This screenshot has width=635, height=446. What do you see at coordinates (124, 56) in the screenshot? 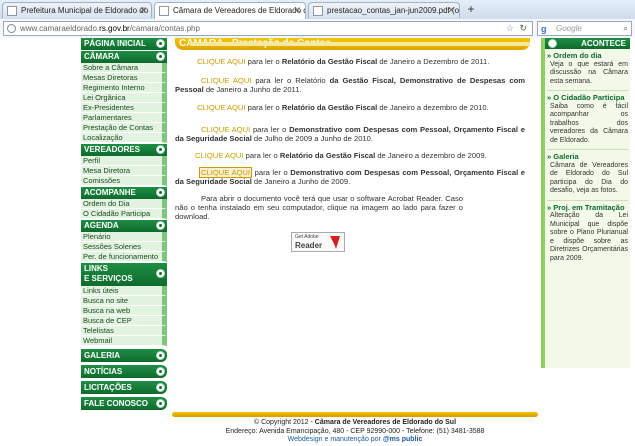
I see `nav-heading-camara: CÂMARA` at bounding box center [124, 56].